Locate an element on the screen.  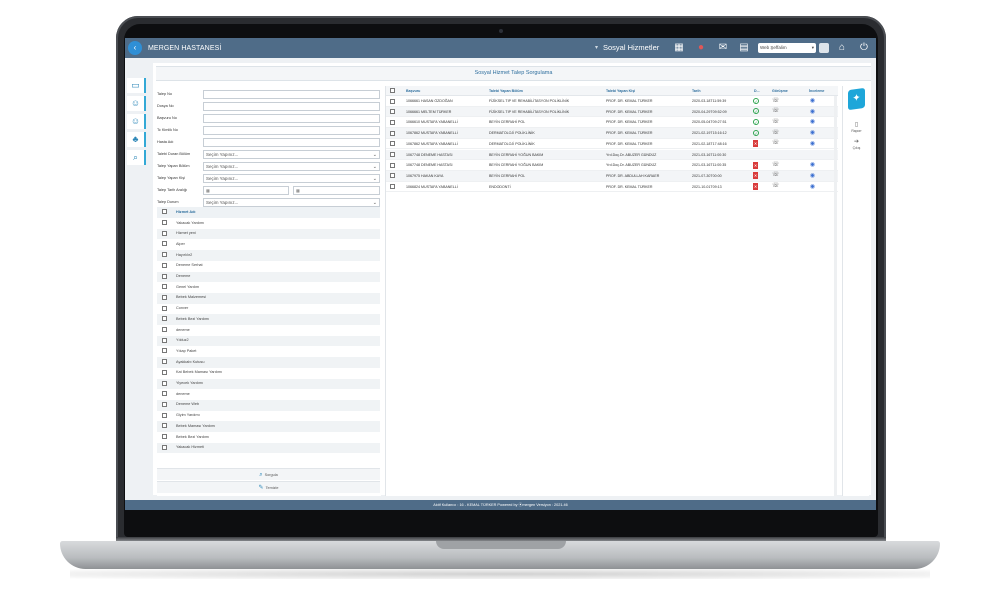
back-button: ‹ is located at coordinates (135, 48).